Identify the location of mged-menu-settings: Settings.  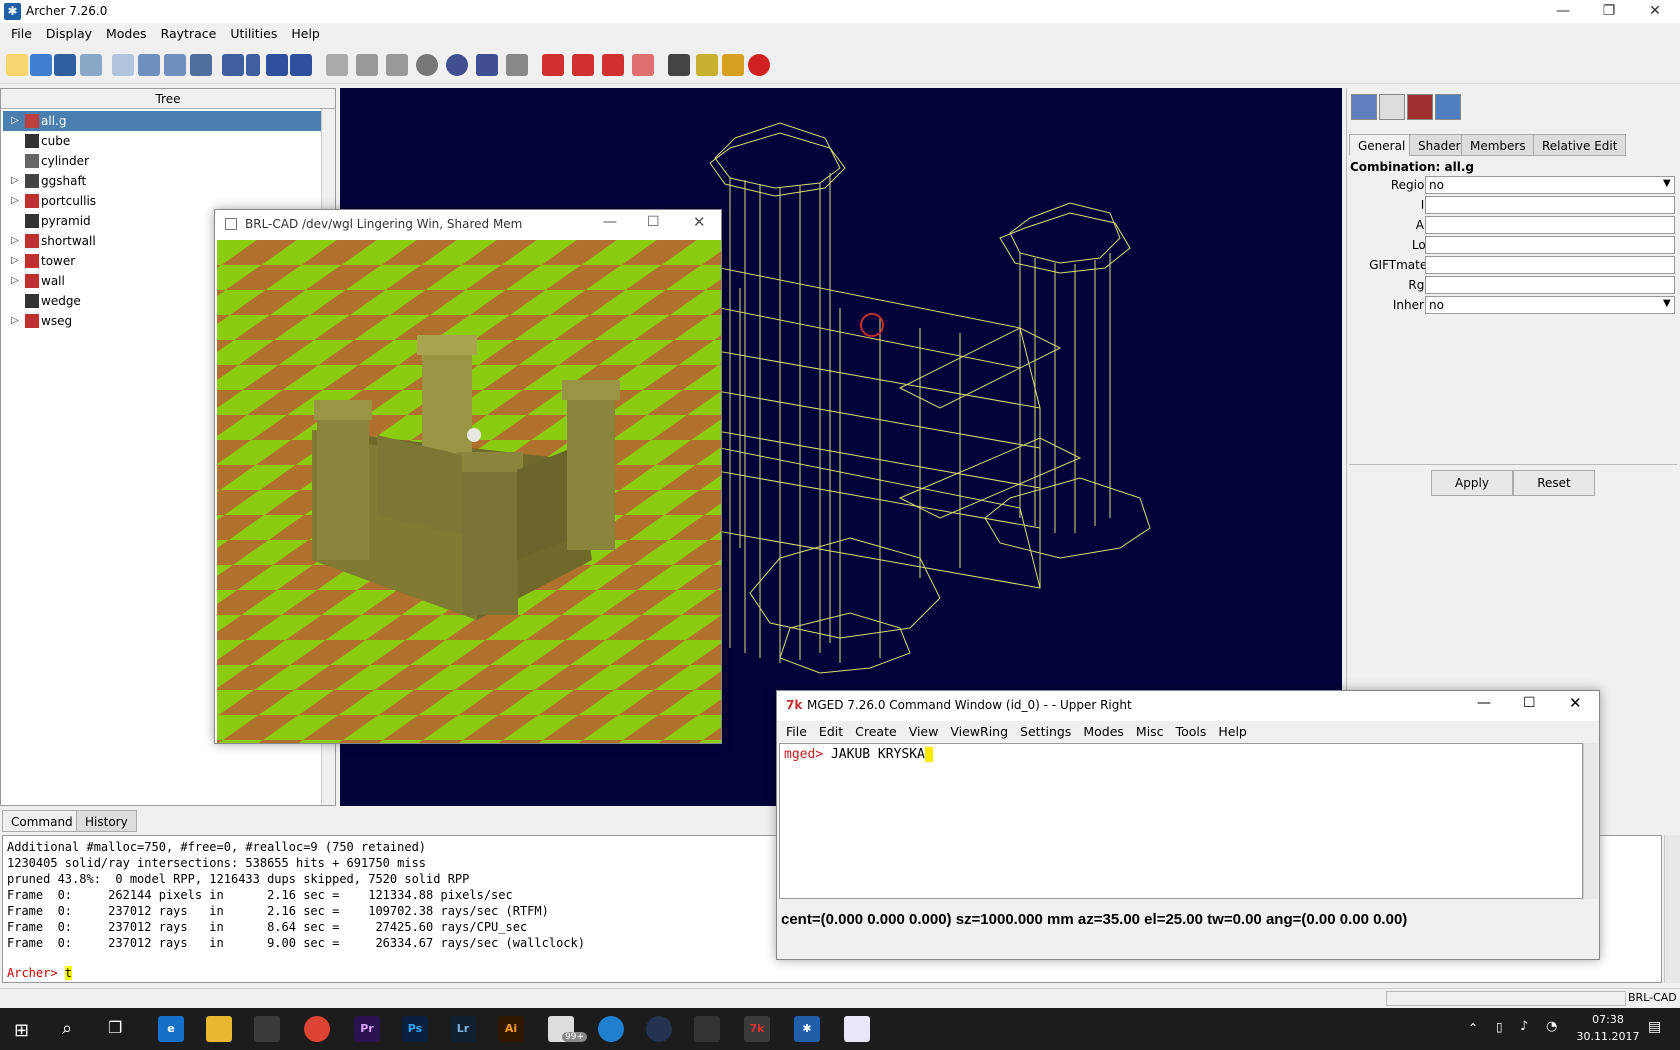
(1045, 731).